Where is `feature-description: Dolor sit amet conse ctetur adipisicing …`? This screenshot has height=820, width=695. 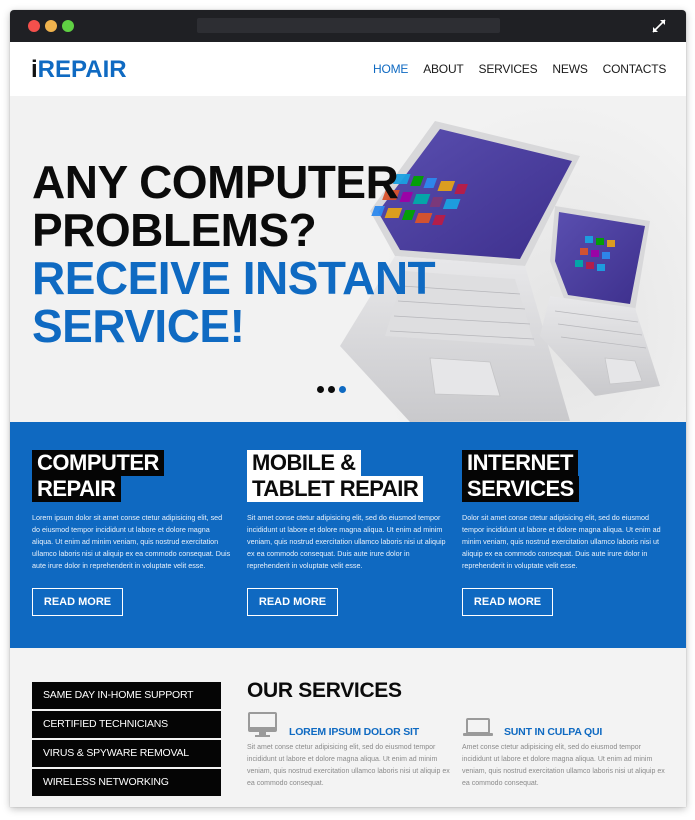
feature-description: Dolor sit amet conse ctetur adipisicing … is located at coordinates (561, 541).